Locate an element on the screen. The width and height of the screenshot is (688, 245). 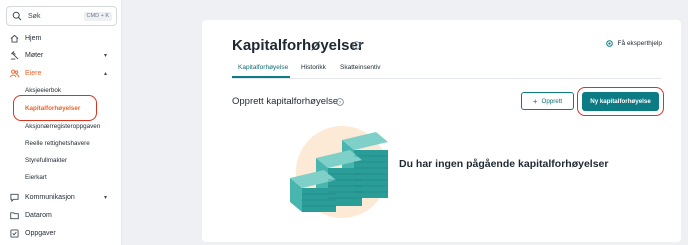
empty-state-message: Du har ingen pågående kapitalforhøyelser is located at coordinates (504, 164).